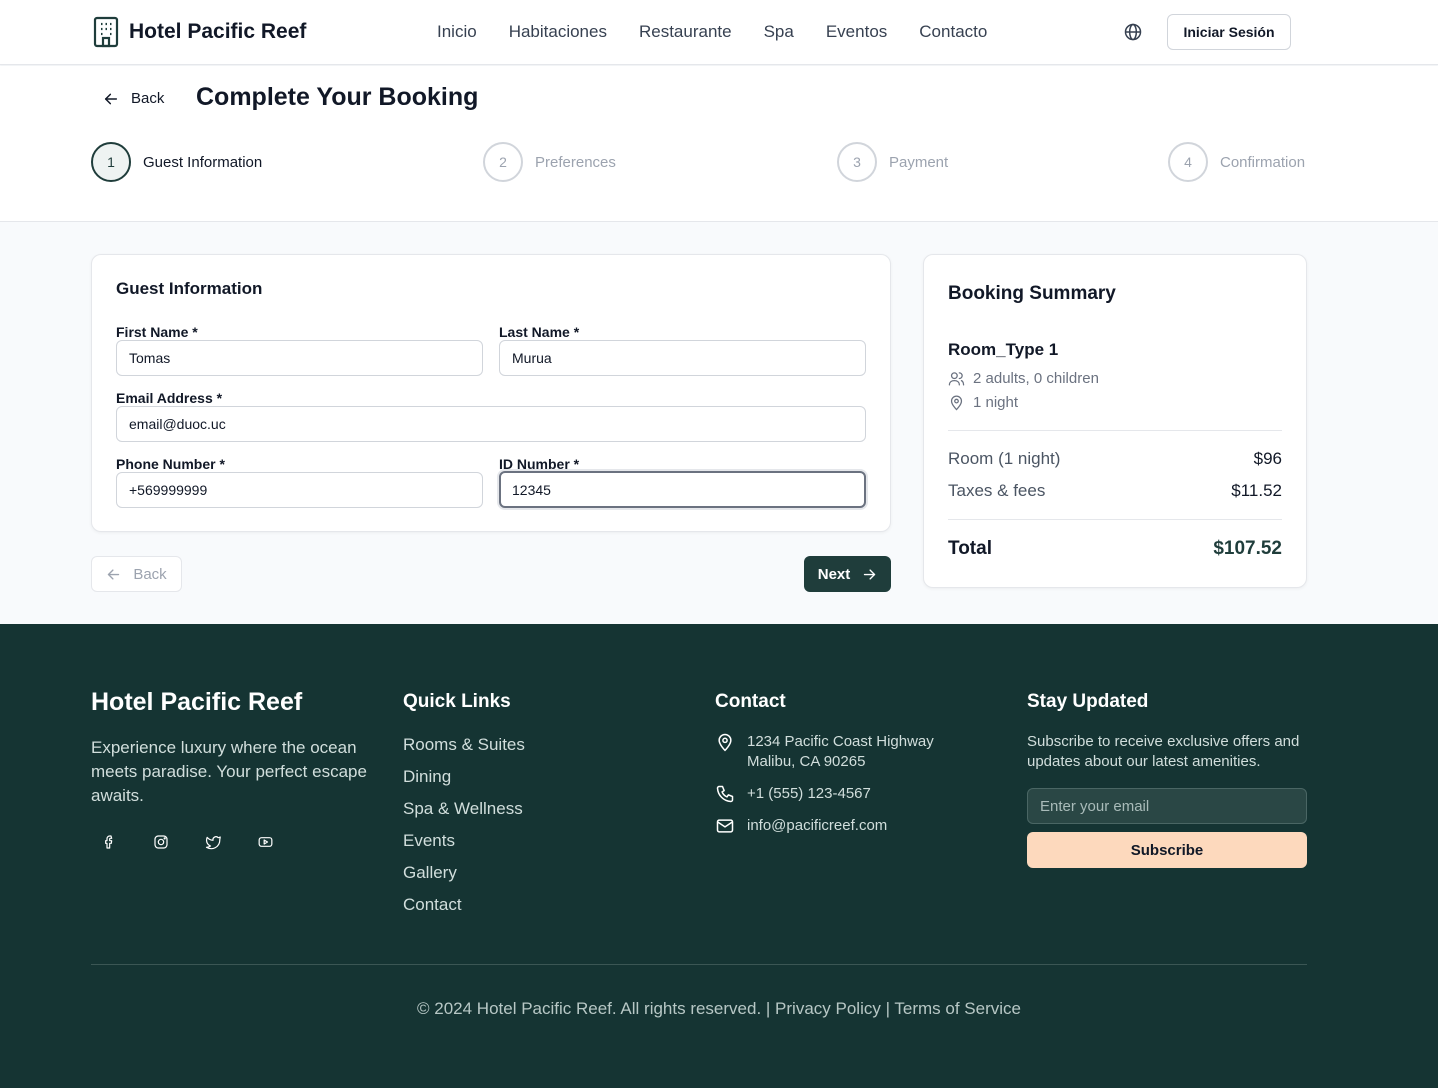  What do you see at coordinates (682, 358) in the screenshot?
I see `last-name-input` at bounding box center [682, 358].